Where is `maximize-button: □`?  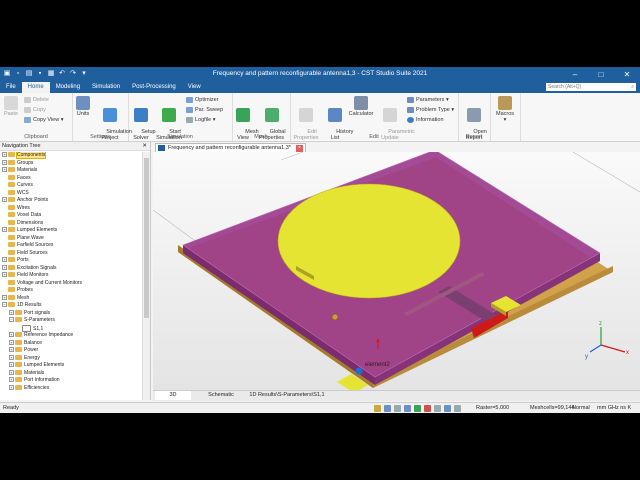 maximize-button: □ is located at coordinates (601, 74).